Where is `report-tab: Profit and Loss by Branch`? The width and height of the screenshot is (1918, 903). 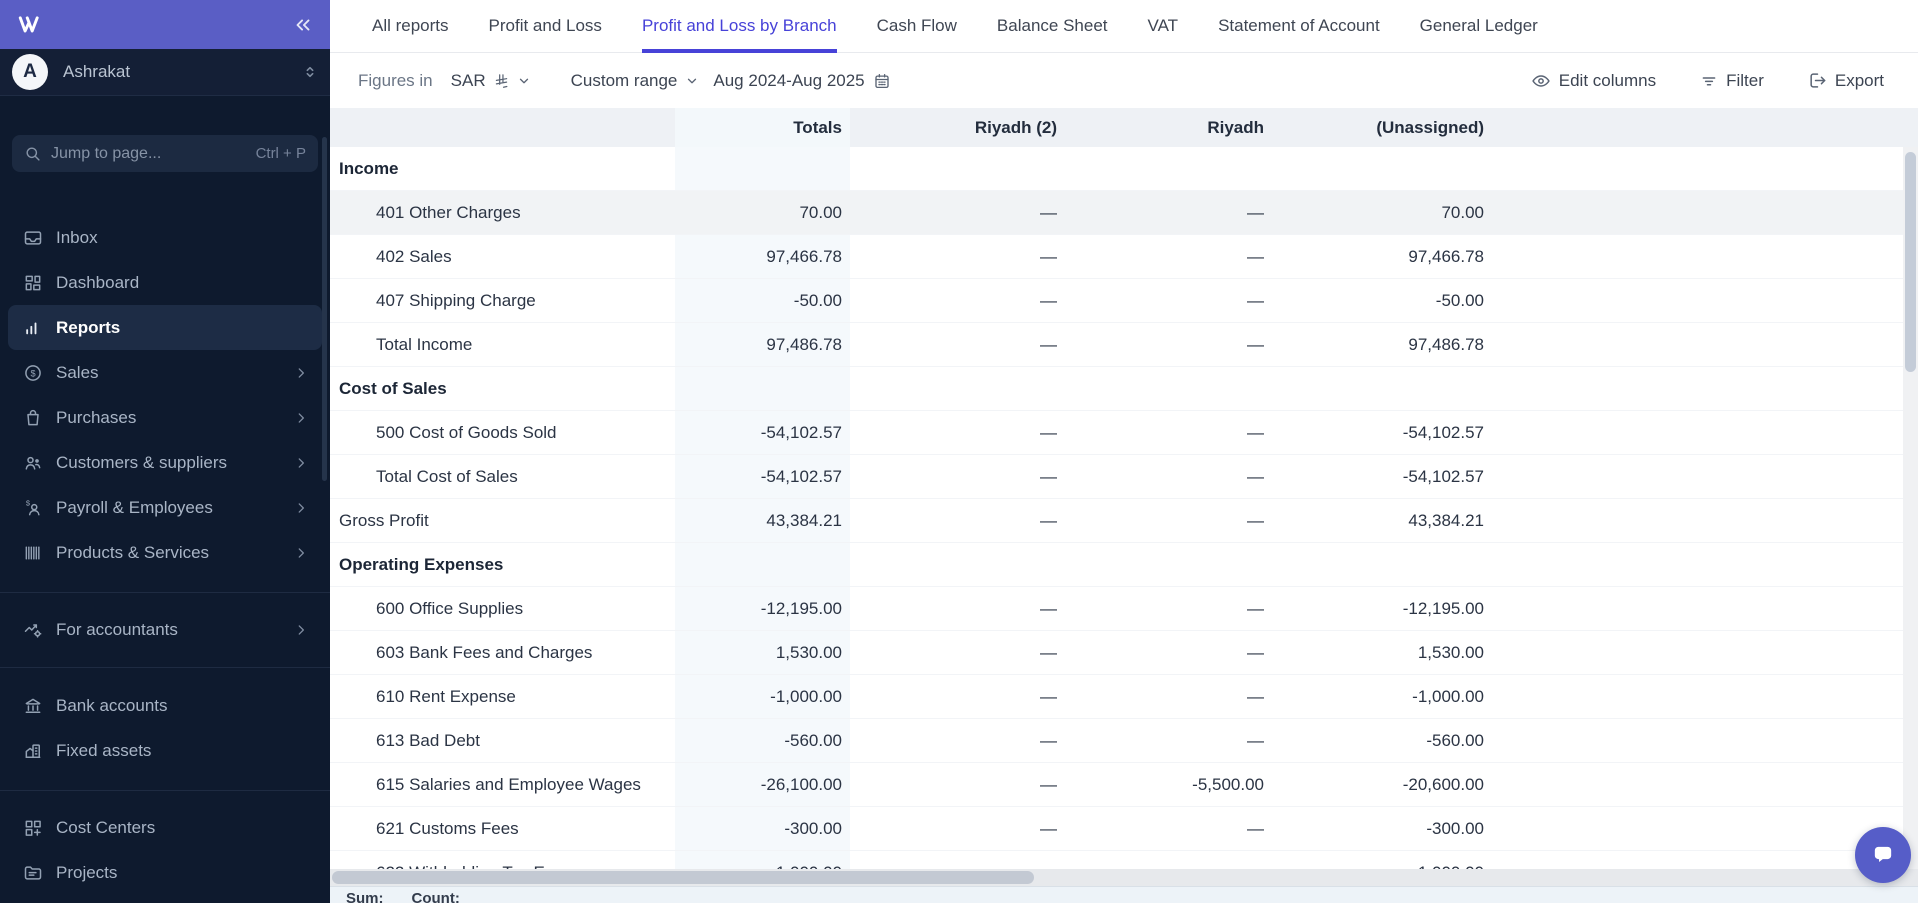
report-tab: Profit and Loss by Branch is located at coordinates (739, 26).